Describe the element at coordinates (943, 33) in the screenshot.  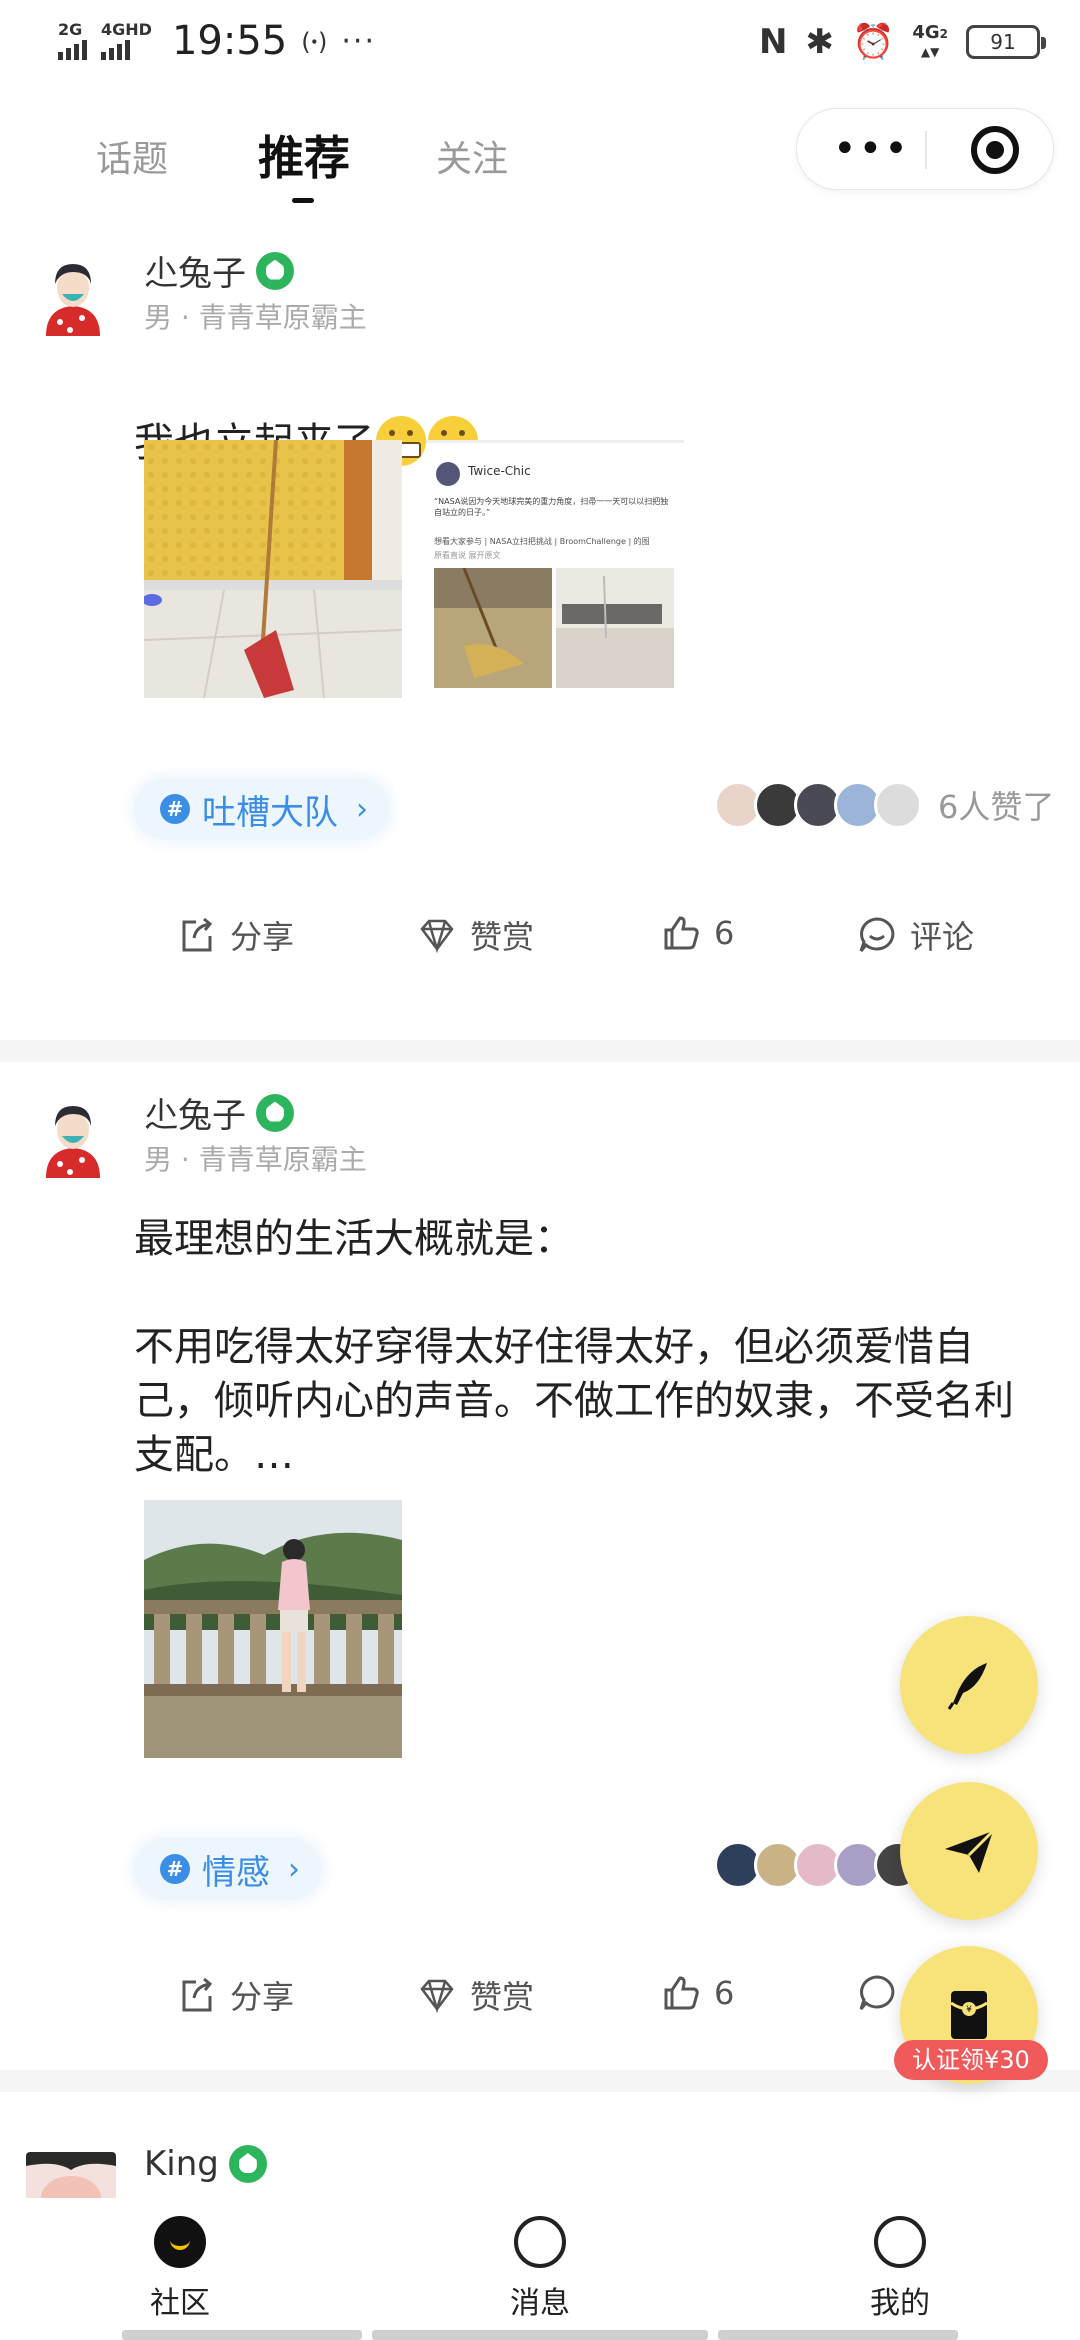
I see `network-sub: 2` at that location.